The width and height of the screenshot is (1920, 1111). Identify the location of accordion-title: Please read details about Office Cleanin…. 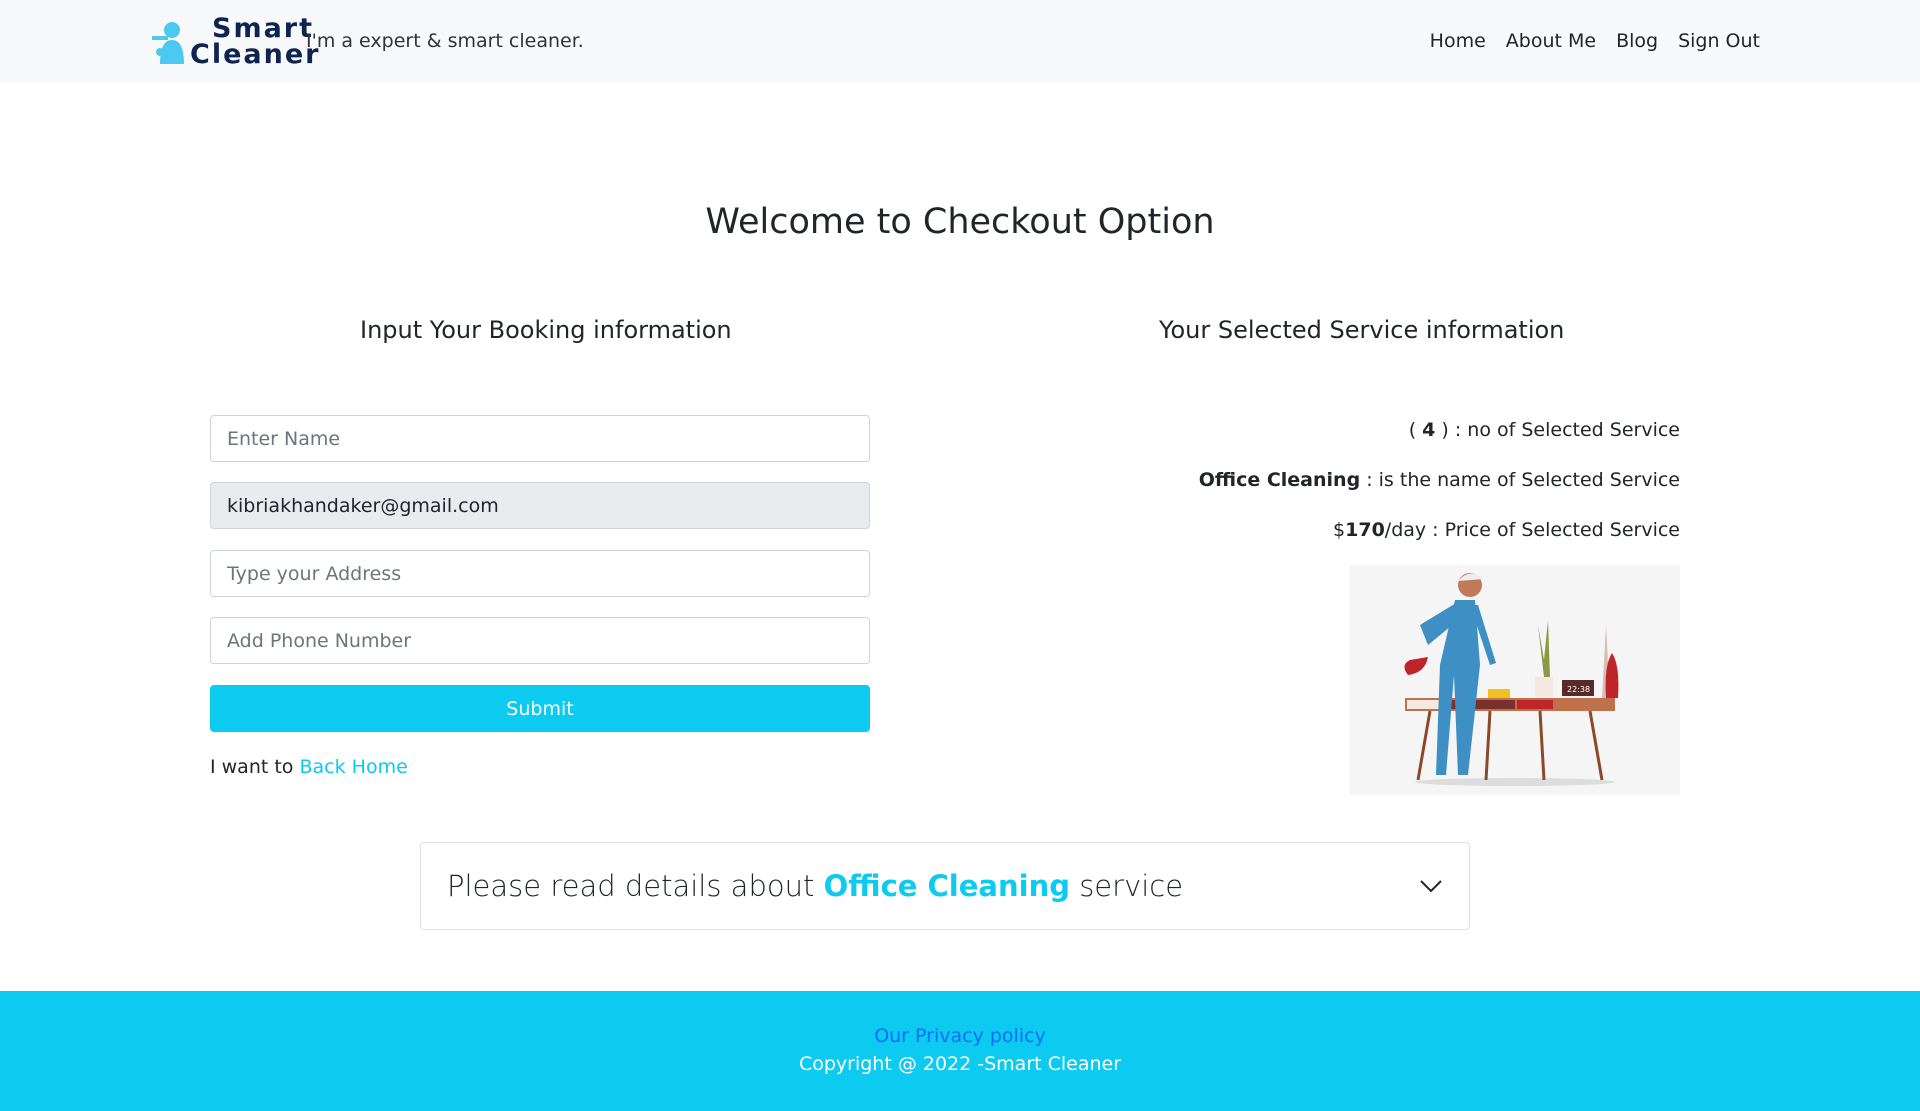
(815, 886).